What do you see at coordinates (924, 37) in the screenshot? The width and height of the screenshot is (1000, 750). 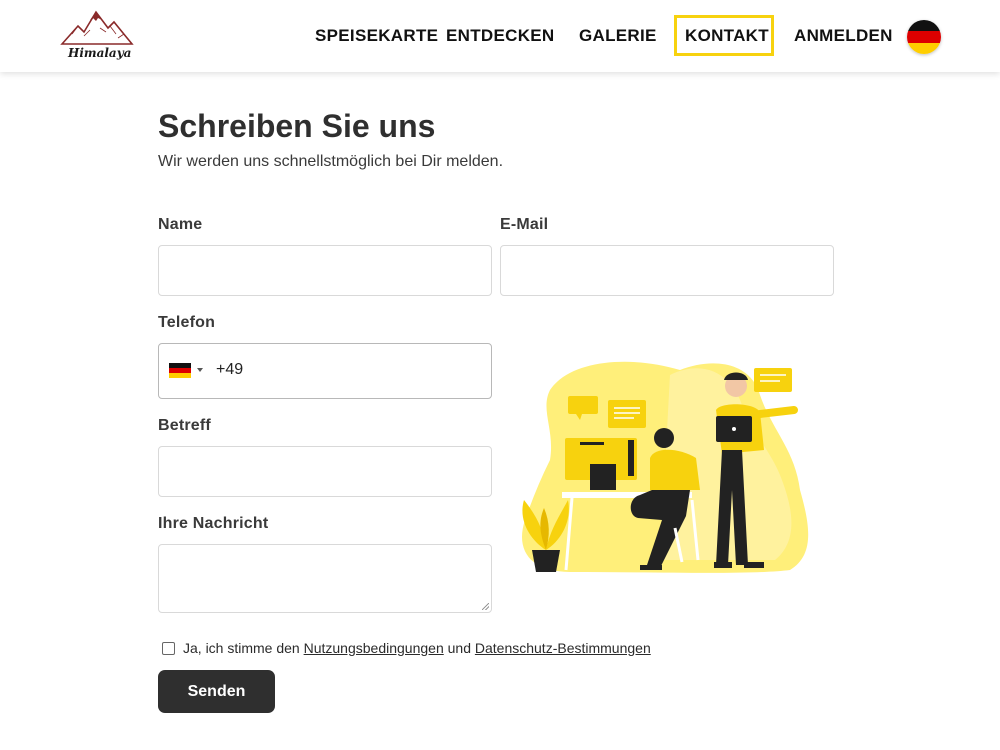 I see `de-flag-icon` at bounding box center [924, 37].